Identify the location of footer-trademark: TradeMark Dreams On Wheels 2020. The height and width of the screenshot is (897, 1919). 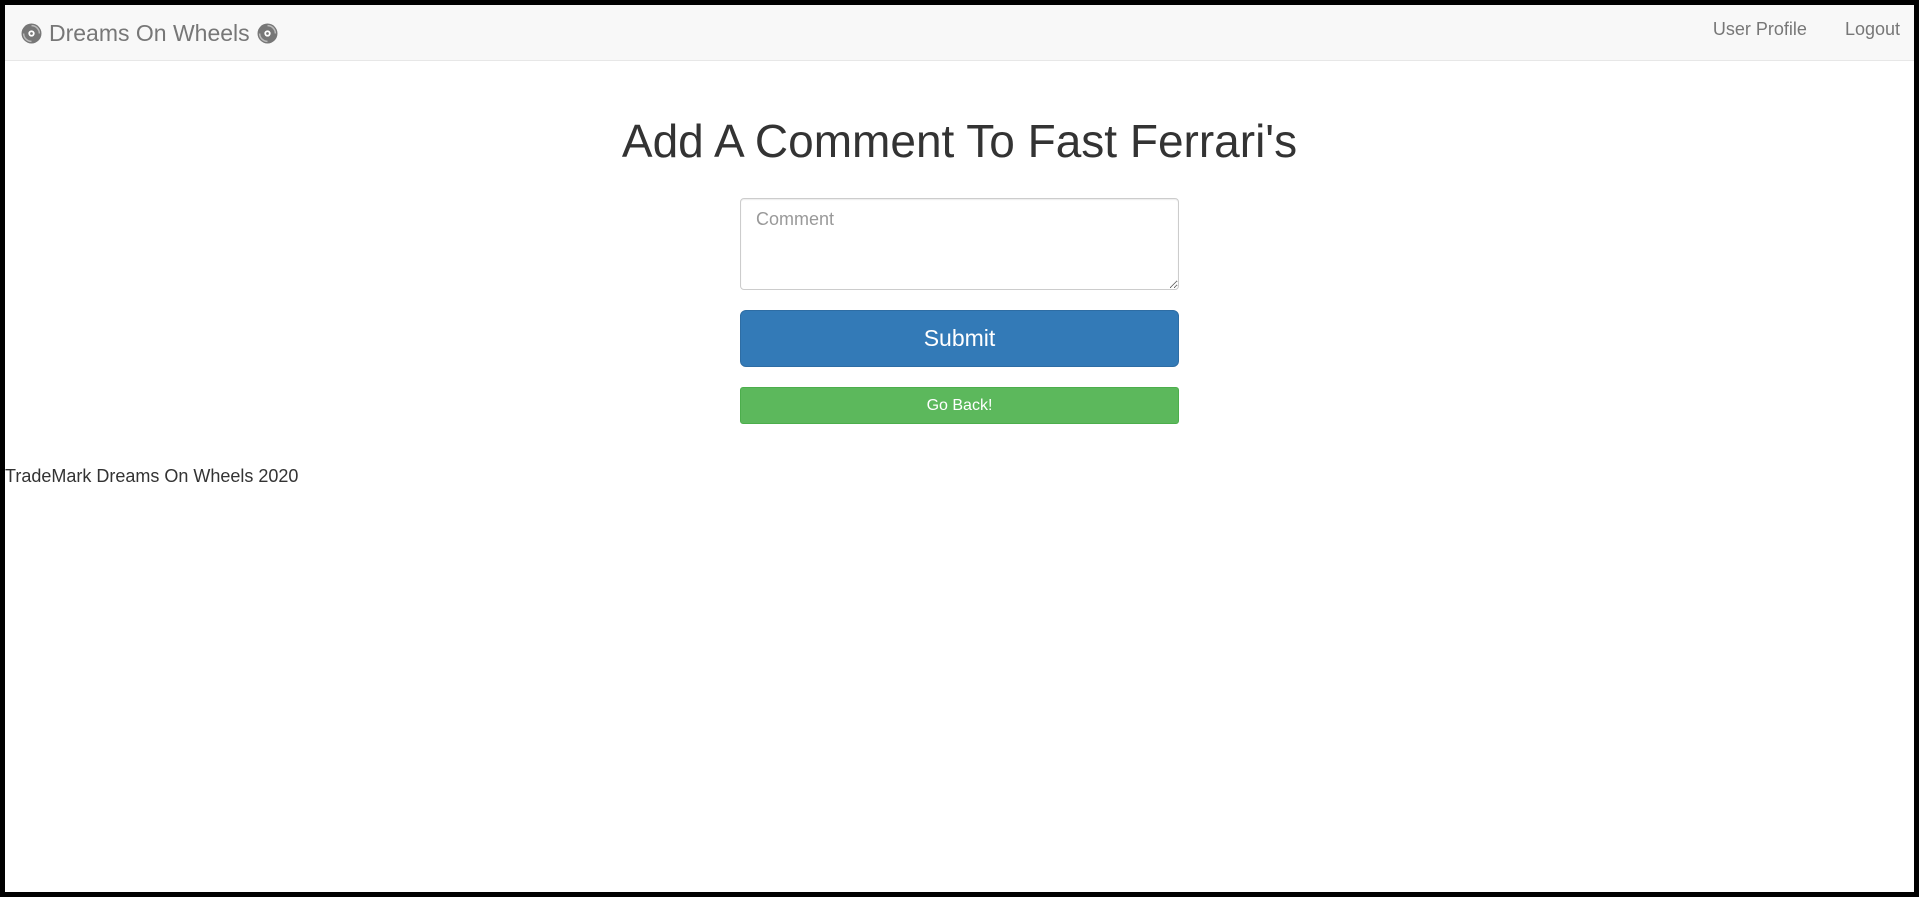
(152, 476).